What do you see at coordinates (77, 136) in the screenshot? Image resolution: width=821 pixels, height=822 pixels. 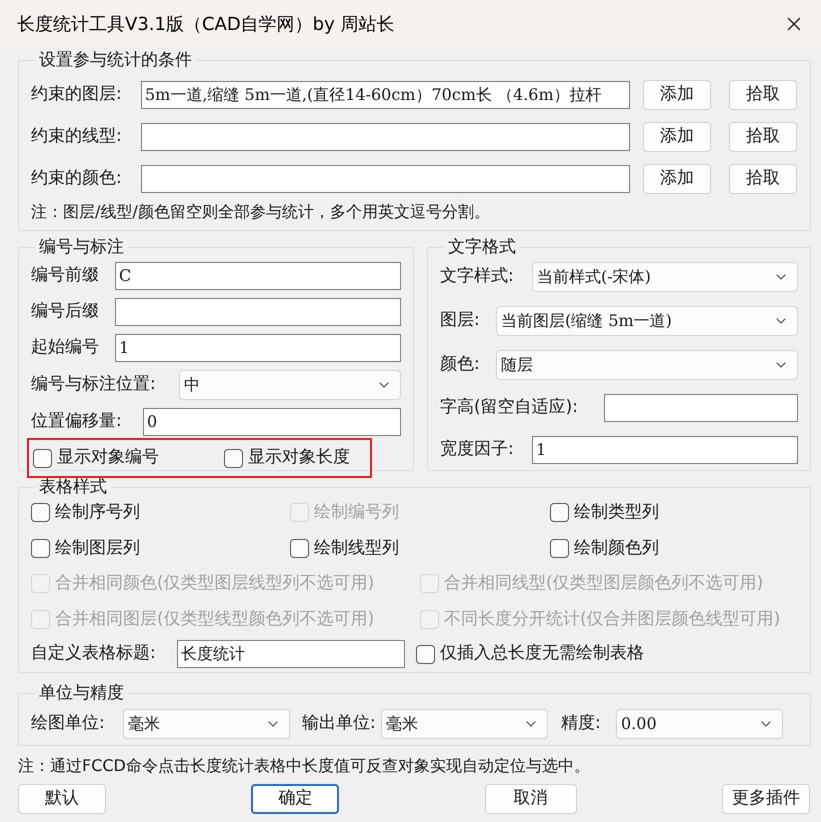 I see `field-label: 约束的线型:` at bounding box center [77, 136].